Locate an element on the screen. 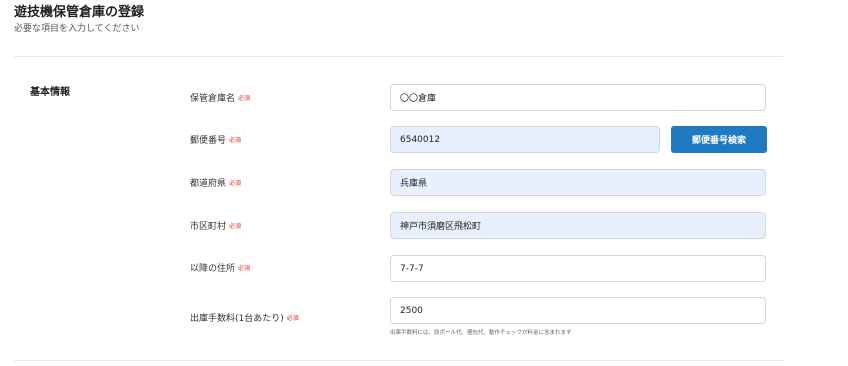  address-rest-label: 以降の住所 必須 is located at coordinates (220, 269).